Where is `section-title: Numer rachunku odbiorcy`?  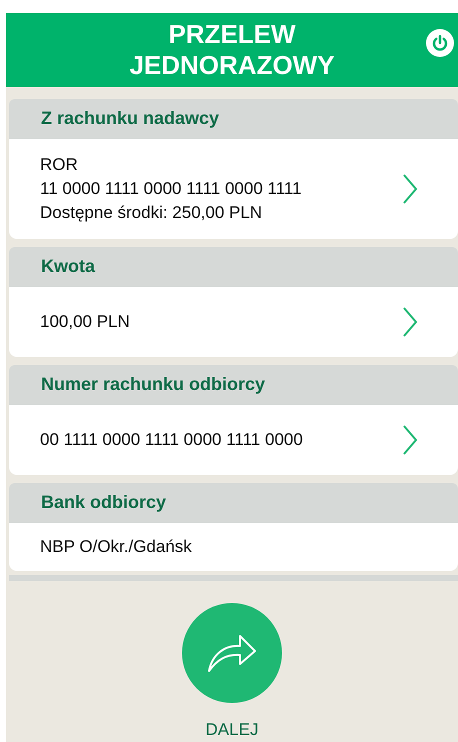
section-title: Numer rachunku odbiorcy is located at coordinates (153, 384).